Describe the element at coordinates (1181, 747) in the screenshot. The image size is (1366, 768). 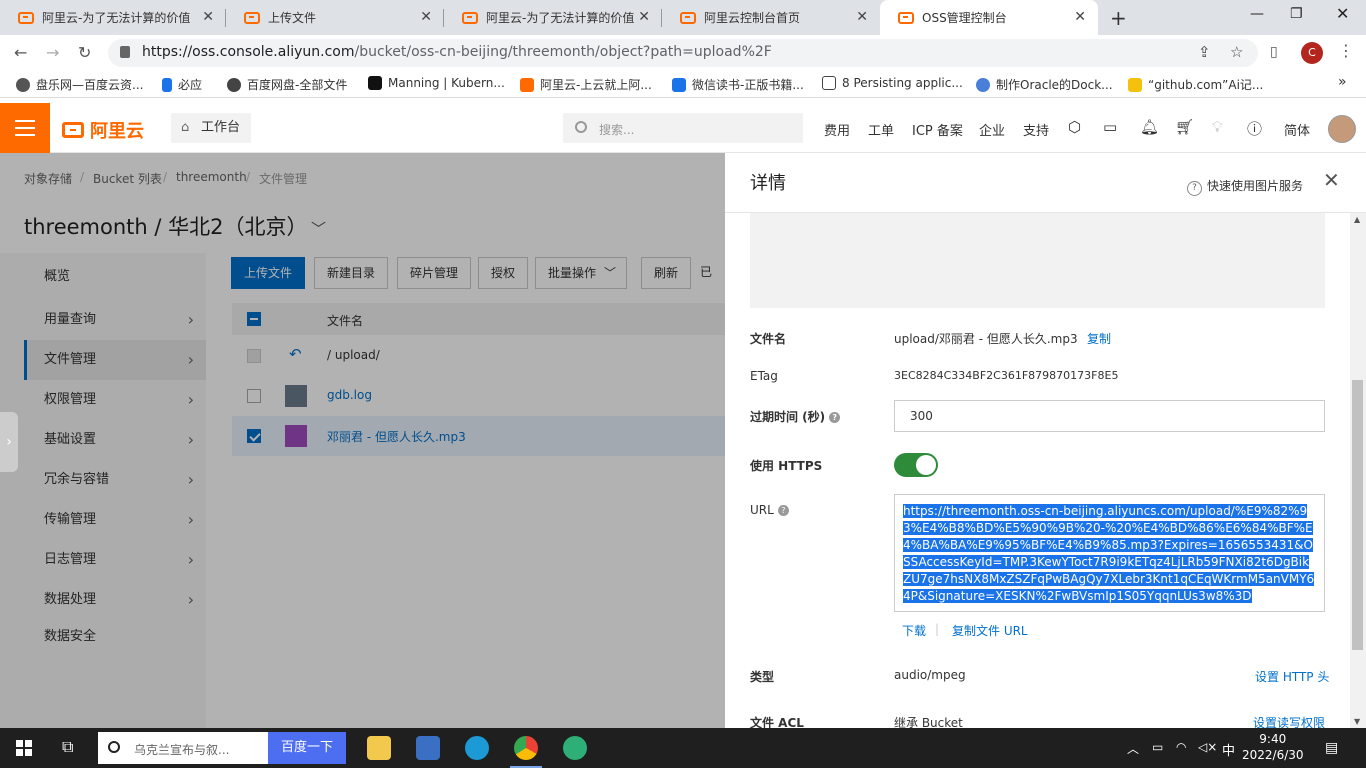
I see `wifi-icon: ◠` at that location.